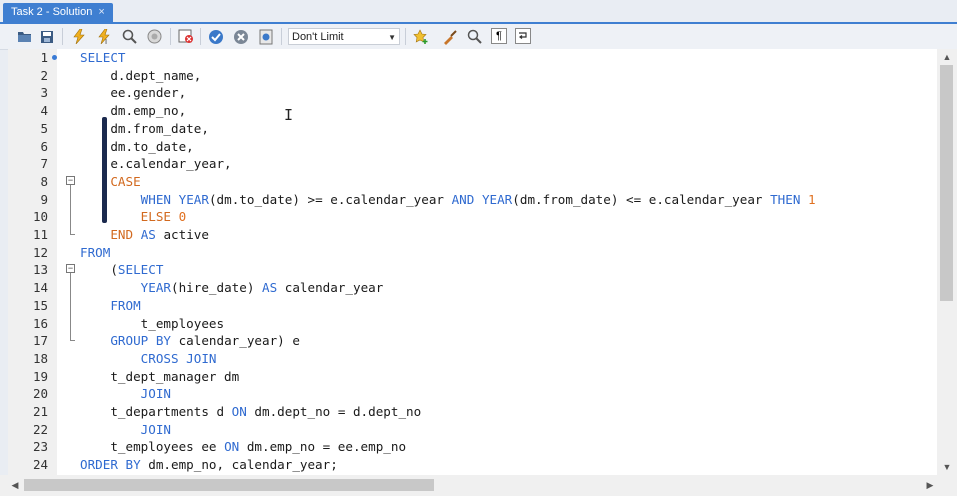 The width and height of the screenshot is (957, 496). What do you see at coordinates (472, 341) in the screenshot?
I see `code-line: 17 GROUP BY calendar_year) e` at bounding box center [472, 341].